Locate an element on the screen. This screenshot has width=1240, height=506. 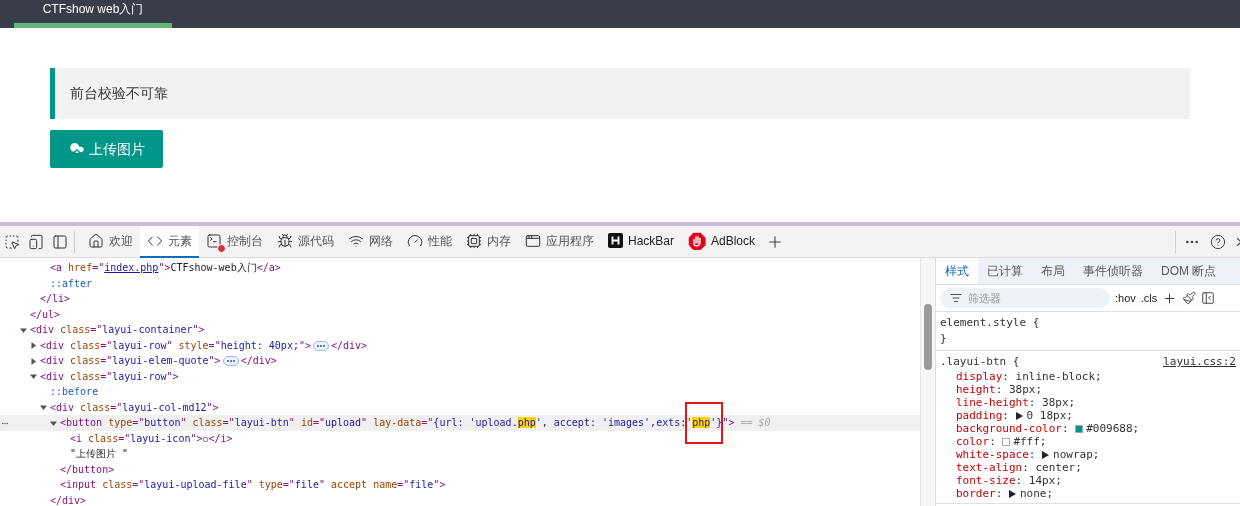
window-icon is located at coordinates (533, 240).